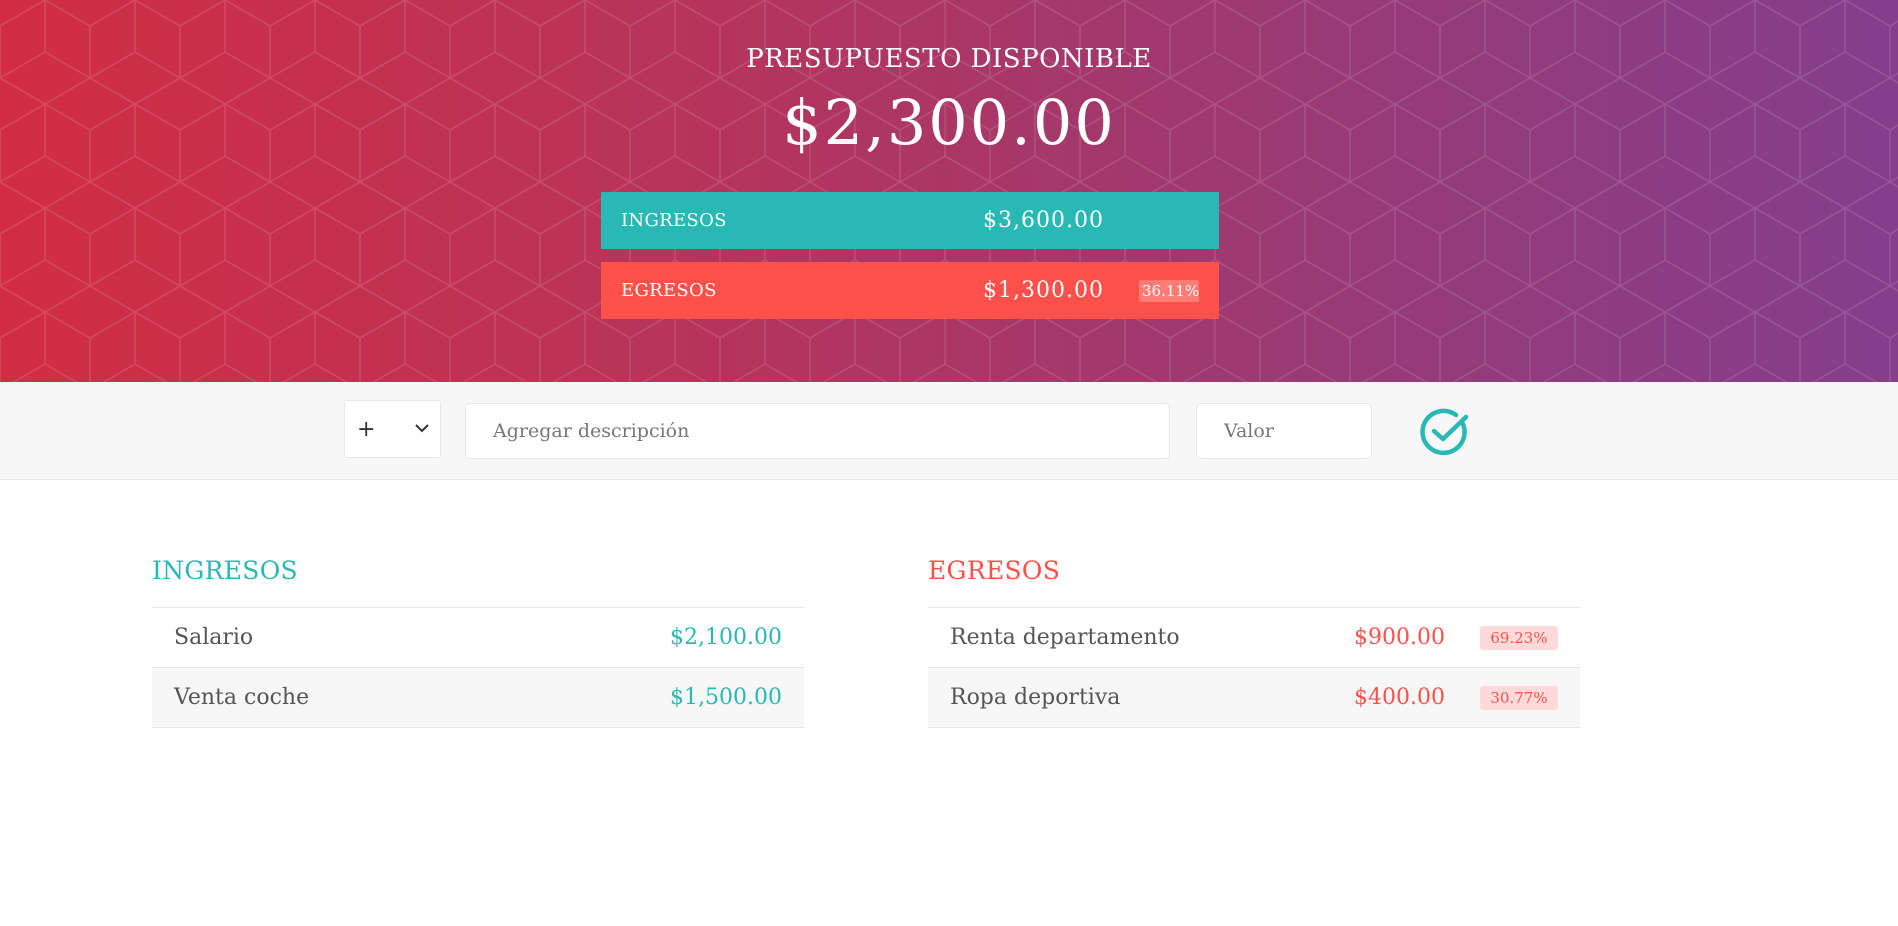 This screenshot has height=926, width=1898. Describe the element at coordinates (242, 697) in the screenshot. I see `income-item-description: Venta coche` at that location.